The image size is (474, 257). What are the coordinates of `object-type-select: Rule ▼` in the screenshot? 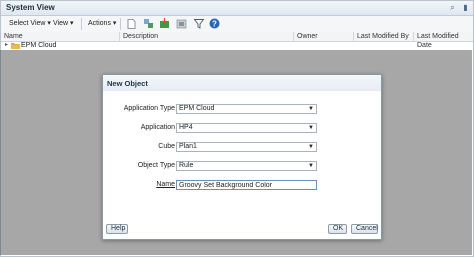 It's located at (246, 166).